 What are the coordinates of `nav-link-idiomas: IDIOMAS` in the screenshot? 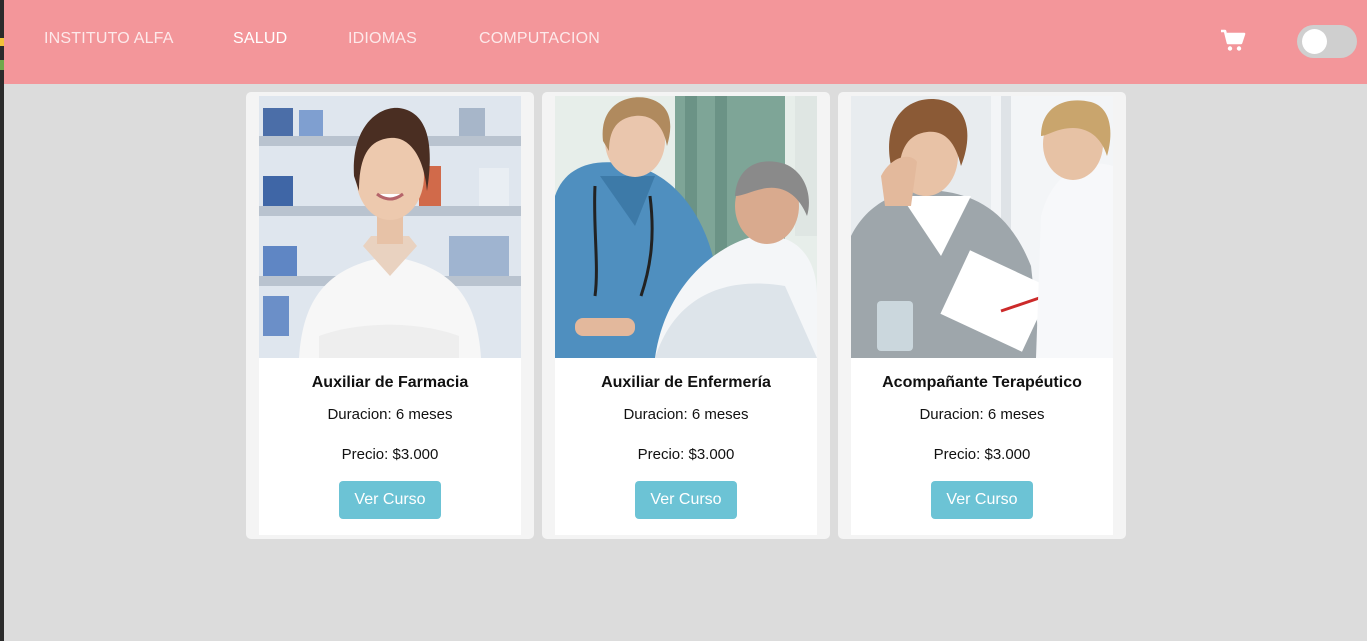 It's located at (382, 39).